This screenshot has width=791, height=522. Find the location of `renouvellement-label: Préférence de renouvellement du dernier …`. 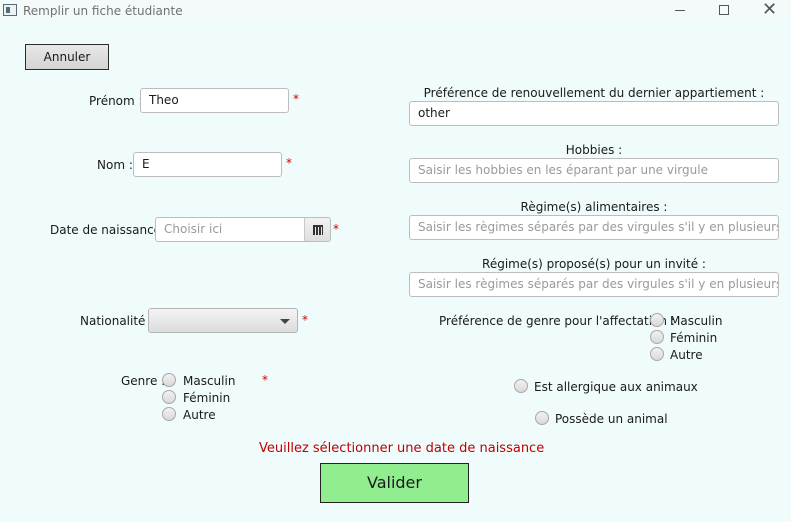

renouvellement-label: Préférence de renouvellement du dernier … is located at coordinates (594, 93).